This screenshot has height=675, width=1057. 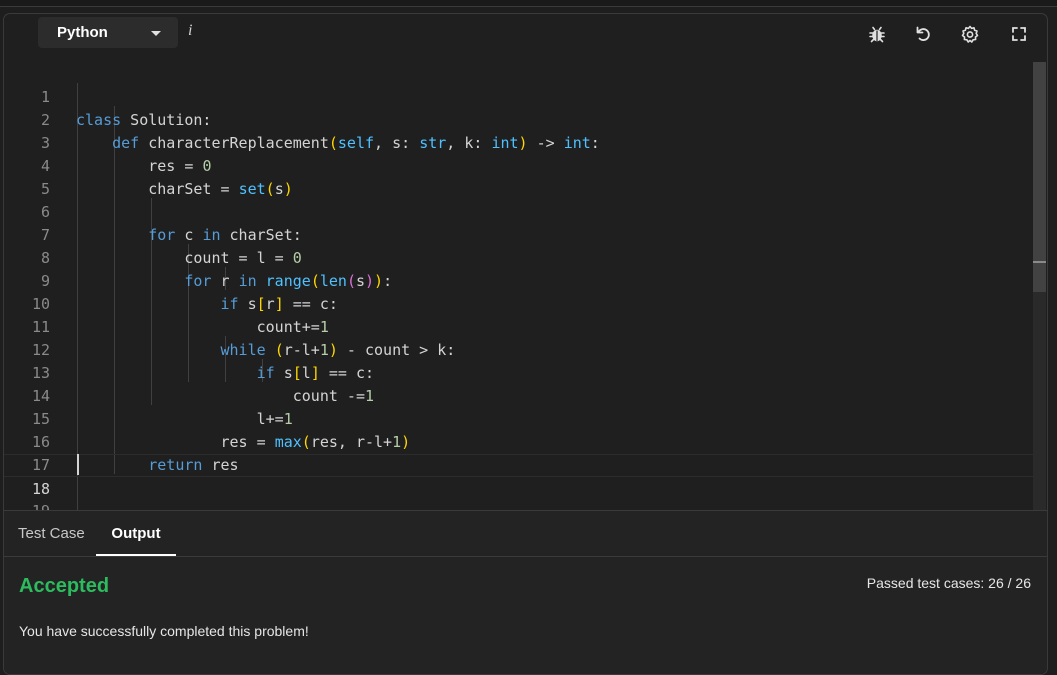 What do you see at coordinates (528, 3) in the screenshot?
I see `window-top-strip` at bounding box center [528, 3].